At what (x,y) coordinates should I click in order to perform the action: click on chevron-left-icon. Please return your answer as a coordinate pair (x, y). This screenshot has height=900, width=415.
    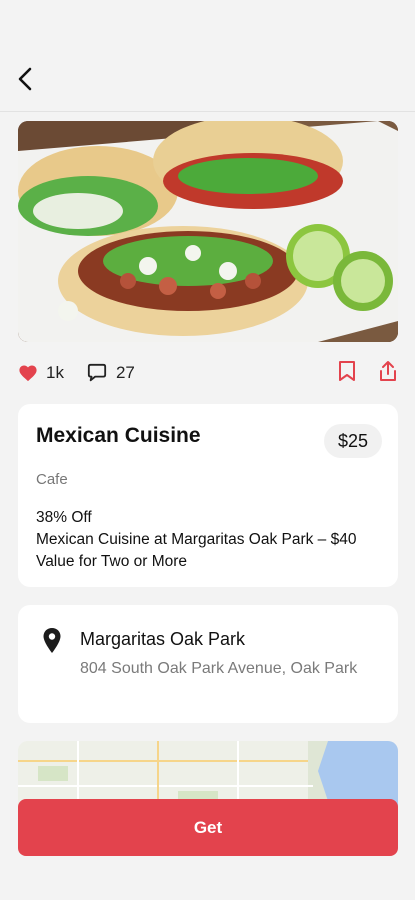
    Looking at the image, I should click on (25, 79).